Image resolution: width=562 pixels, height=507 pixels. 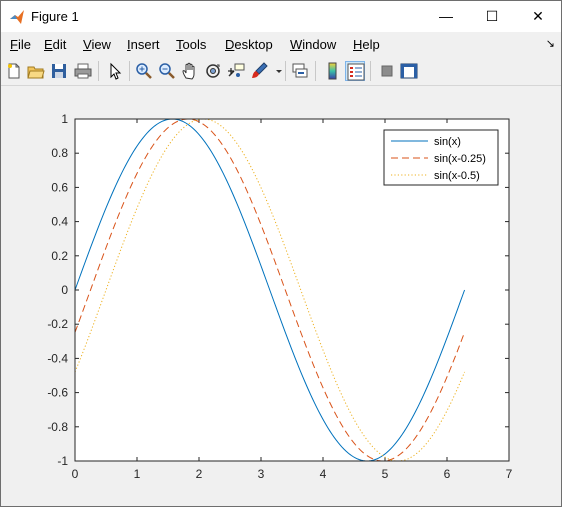 I want to click on legend-label: sin(x-0.5), so click(x=457, y=176).